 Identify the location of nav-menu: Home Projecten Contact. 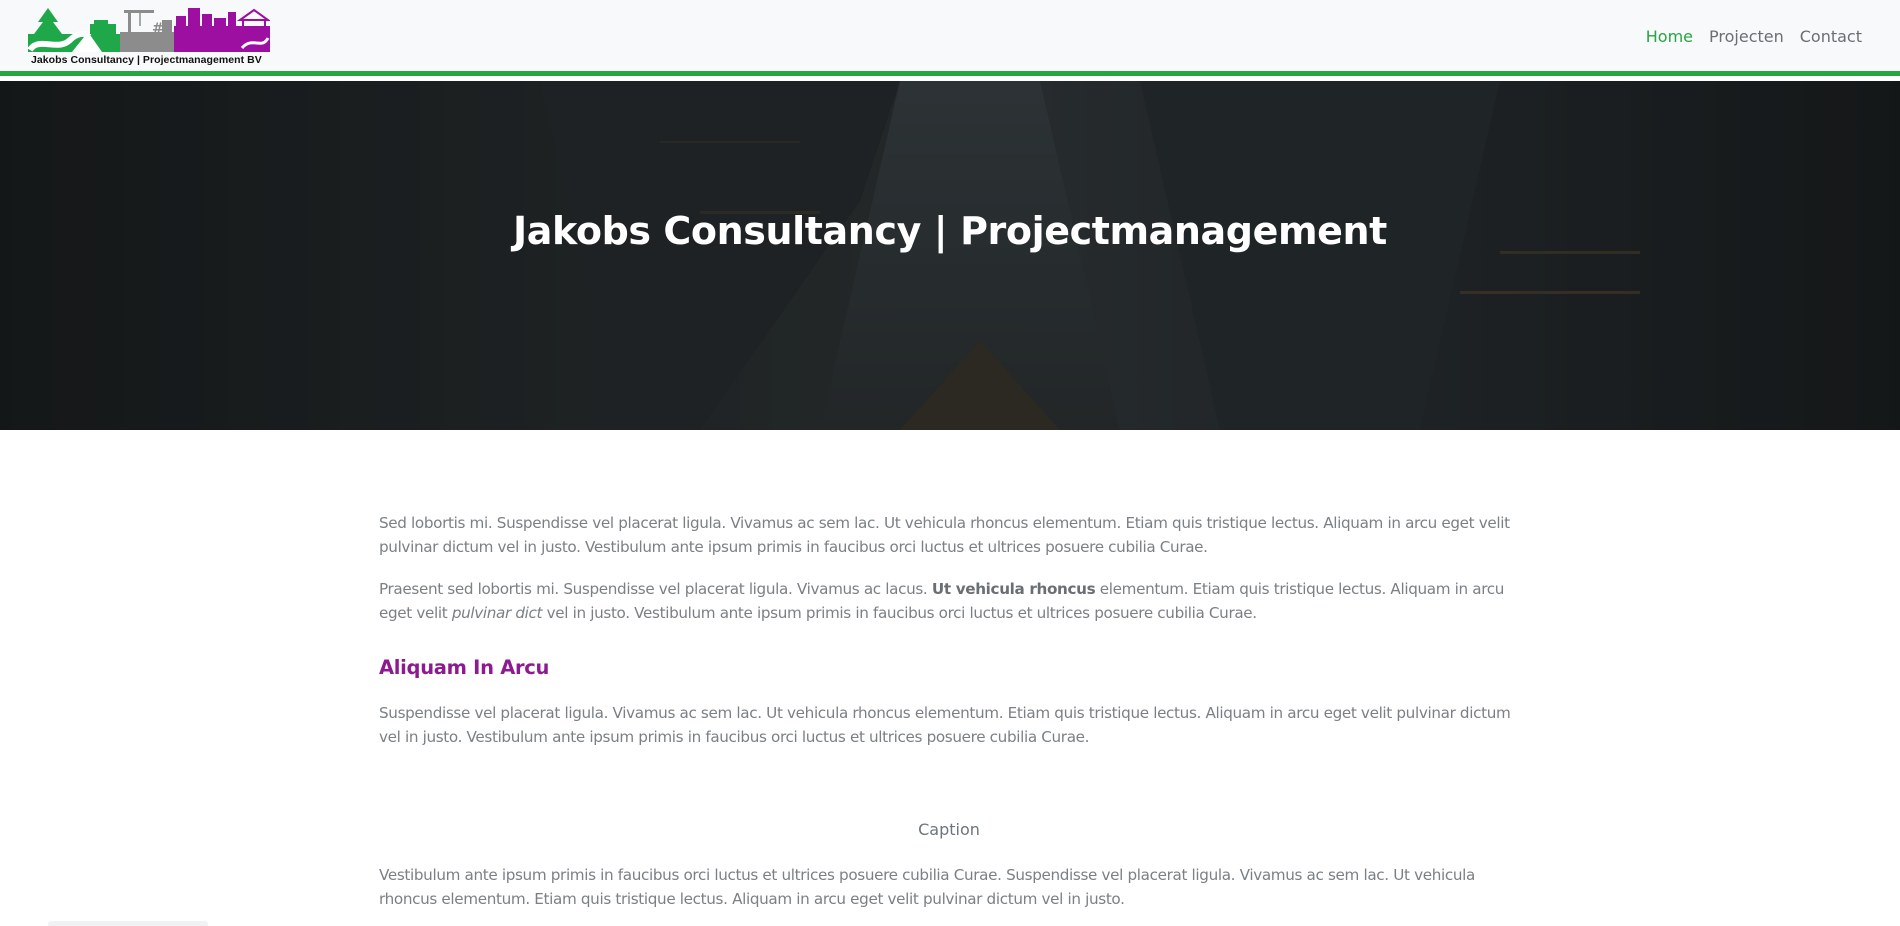
(1754, 36).